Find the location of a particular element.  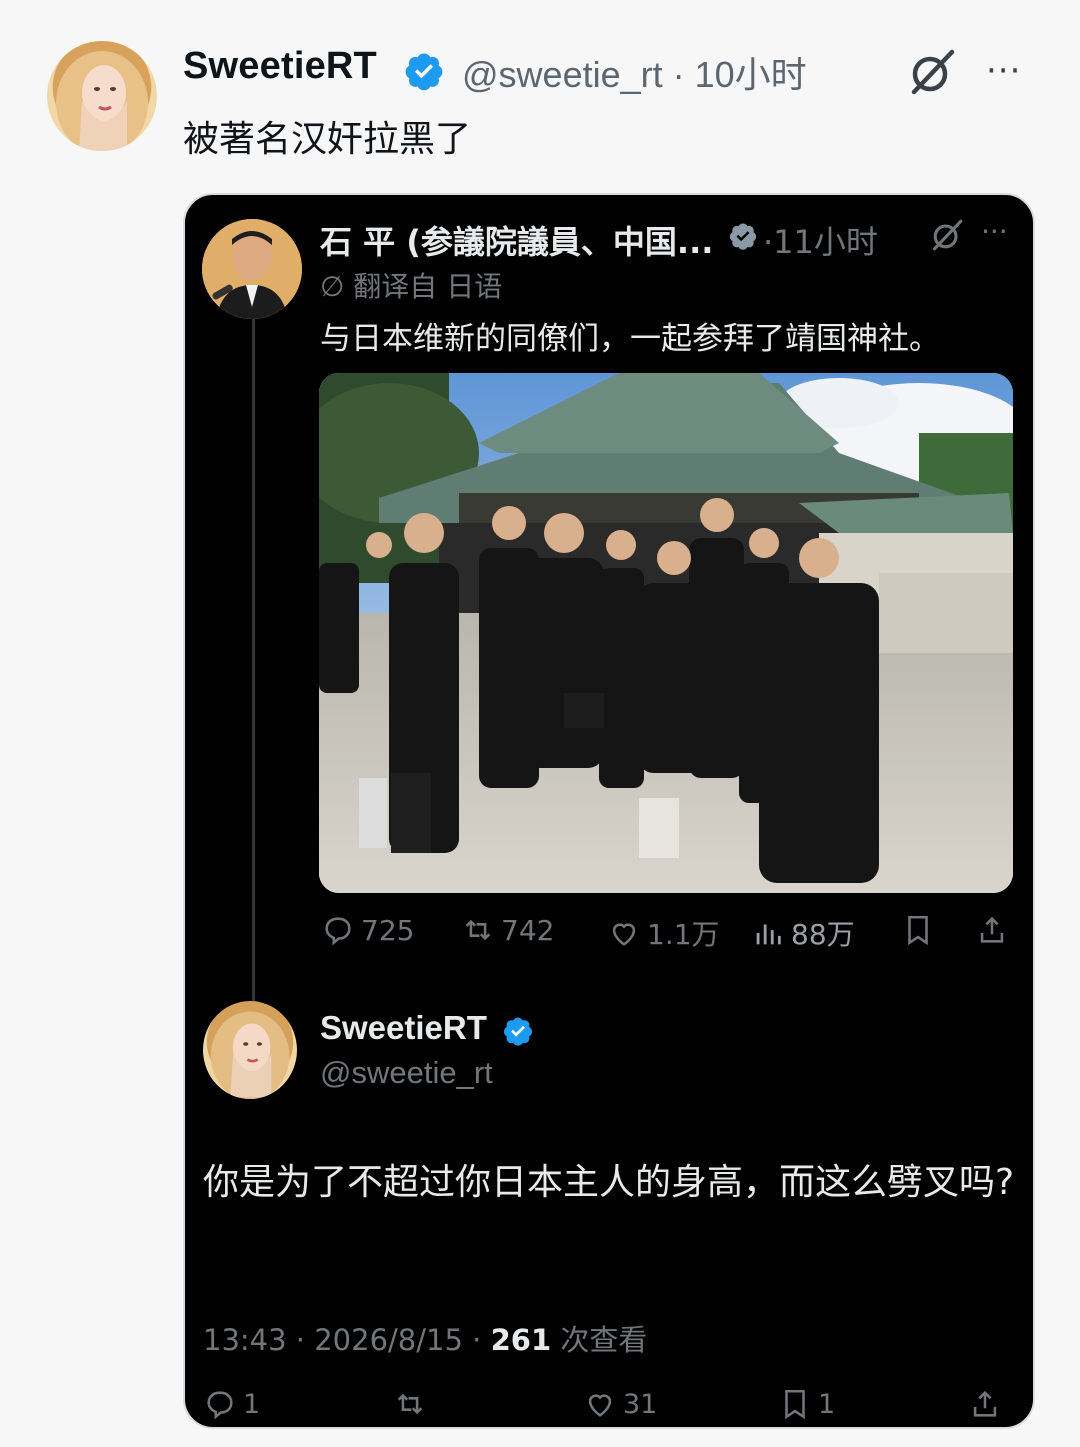

reply-count: 1 is located at coordinates (252, 1404).